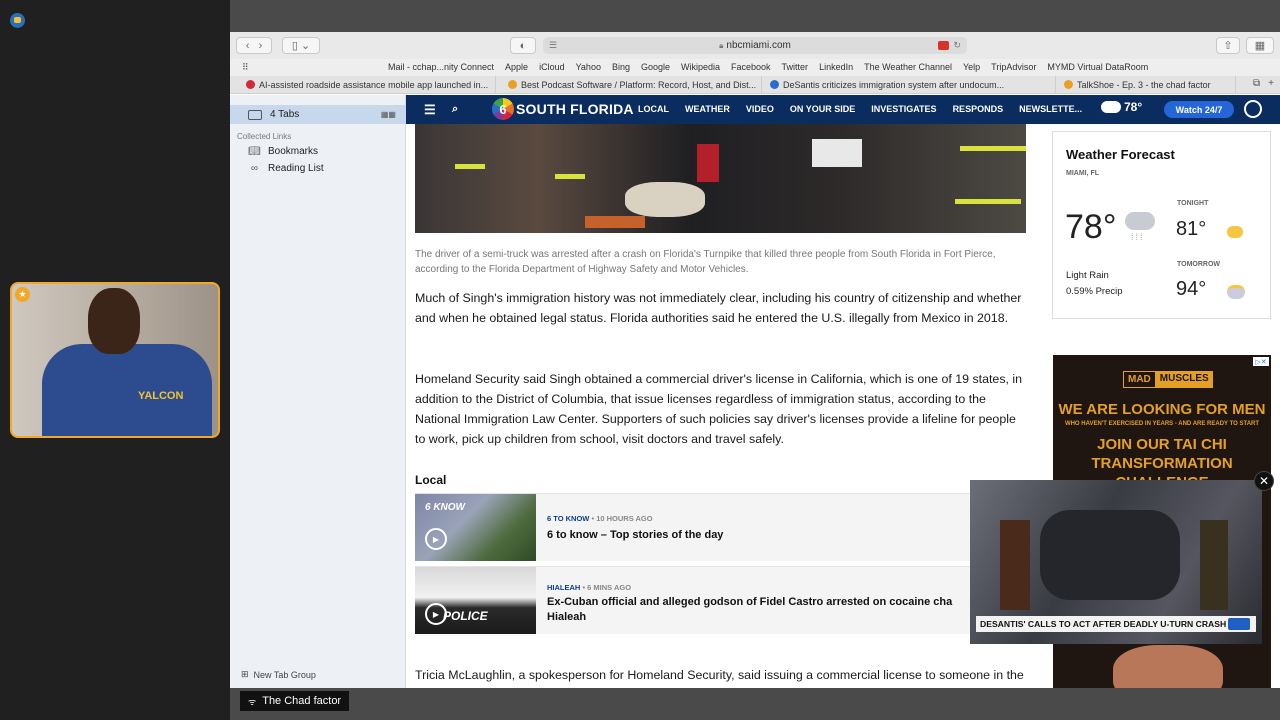 This screenshot has height=720, width=1280. I want to click on sidebar-item-label: Reading List, so click(296, 168).